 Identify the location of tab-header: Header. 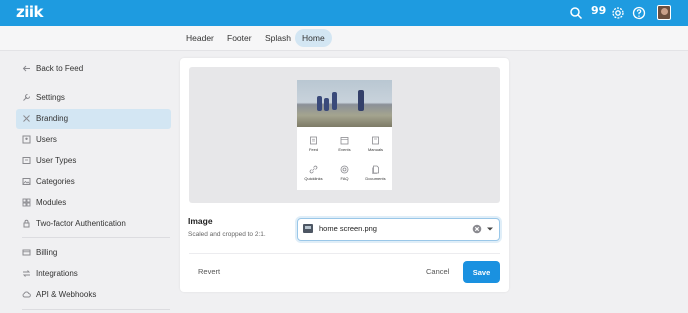
(200, 38).